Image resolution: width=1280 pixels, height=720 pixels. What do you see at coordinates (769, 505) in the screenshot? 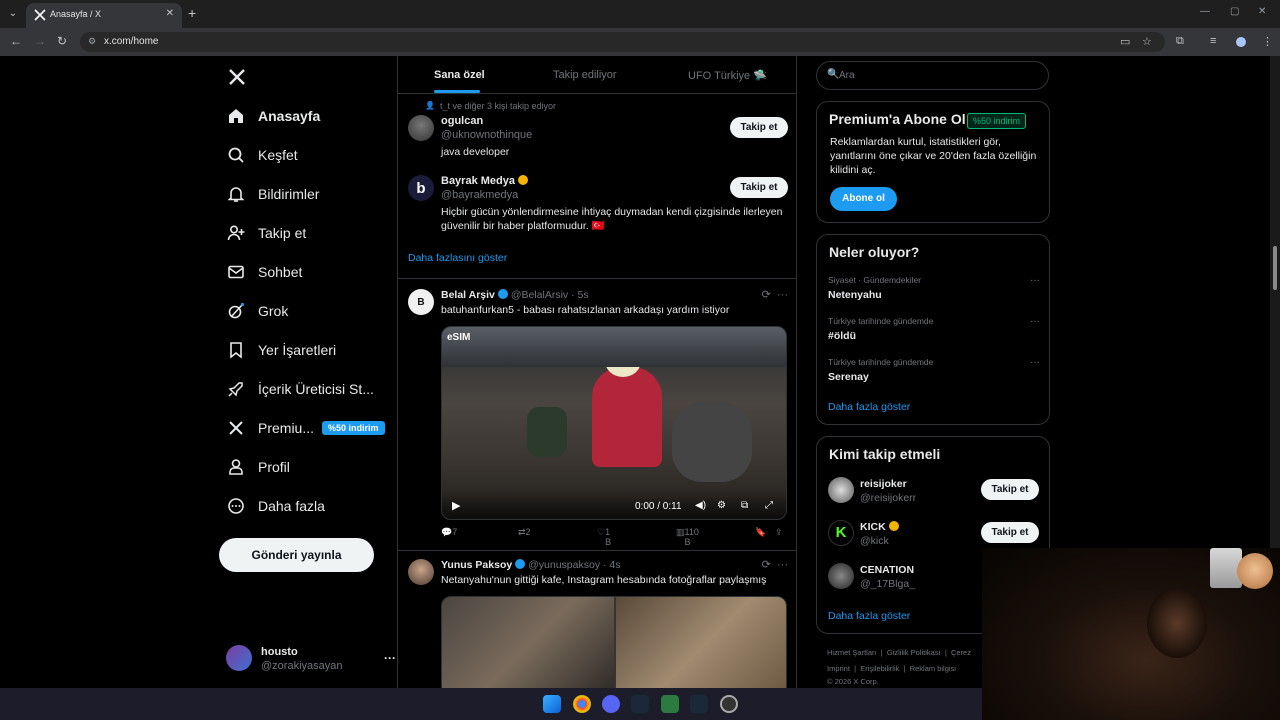
I see `fullscreen-icon: ⤢` at bounding box center [769, 505].